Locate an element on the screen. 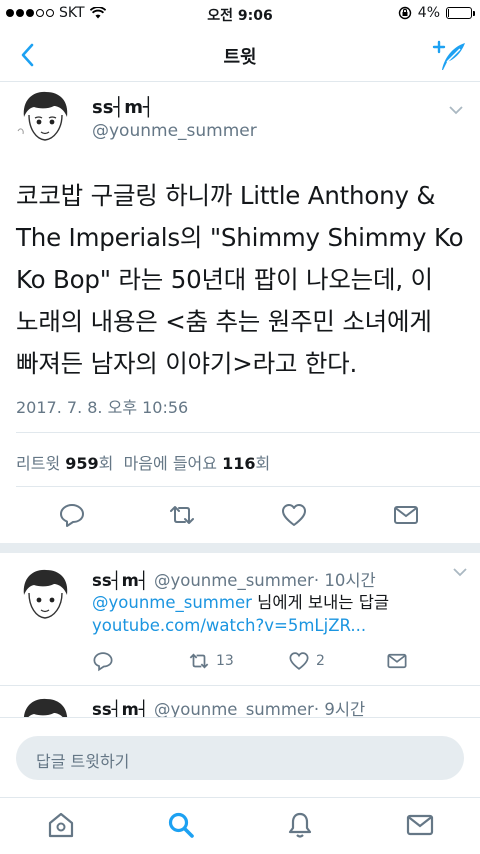 The width and height of the screenshot is (480, 854). message-button is located at coordinates (397, 661).